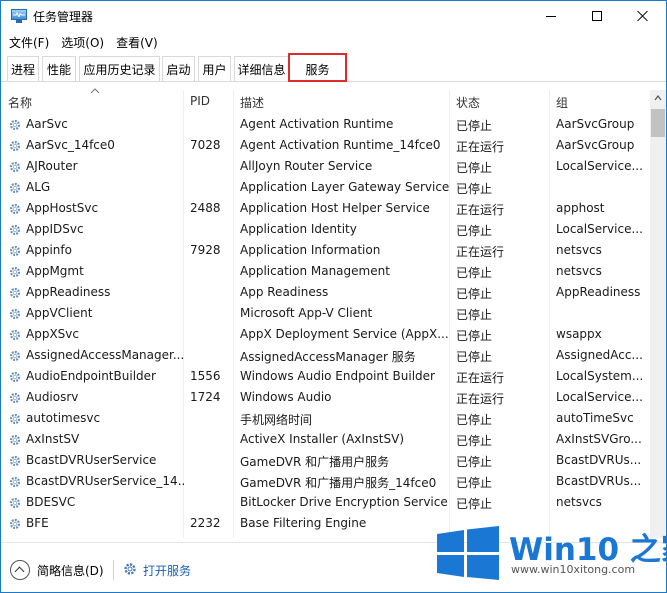 The height and width of the screenshot is (593, 667). What do you see at coordinates (20, 570) in the screenshot?
I see `fewer-details-icon` at bounding box center [20, 570].